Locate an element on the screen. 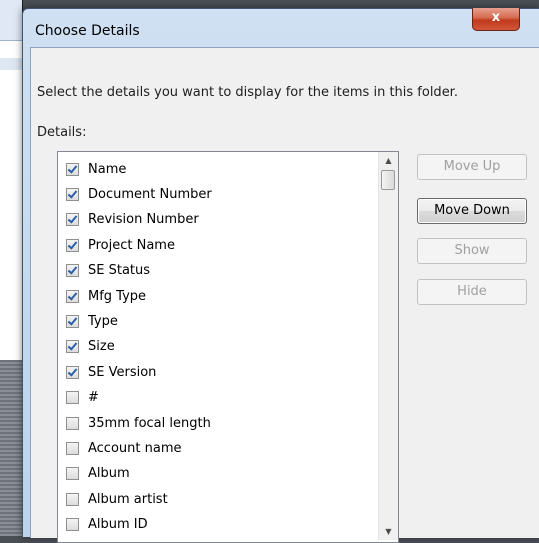  detail-item-label: # is located at coordinates (93, 398).